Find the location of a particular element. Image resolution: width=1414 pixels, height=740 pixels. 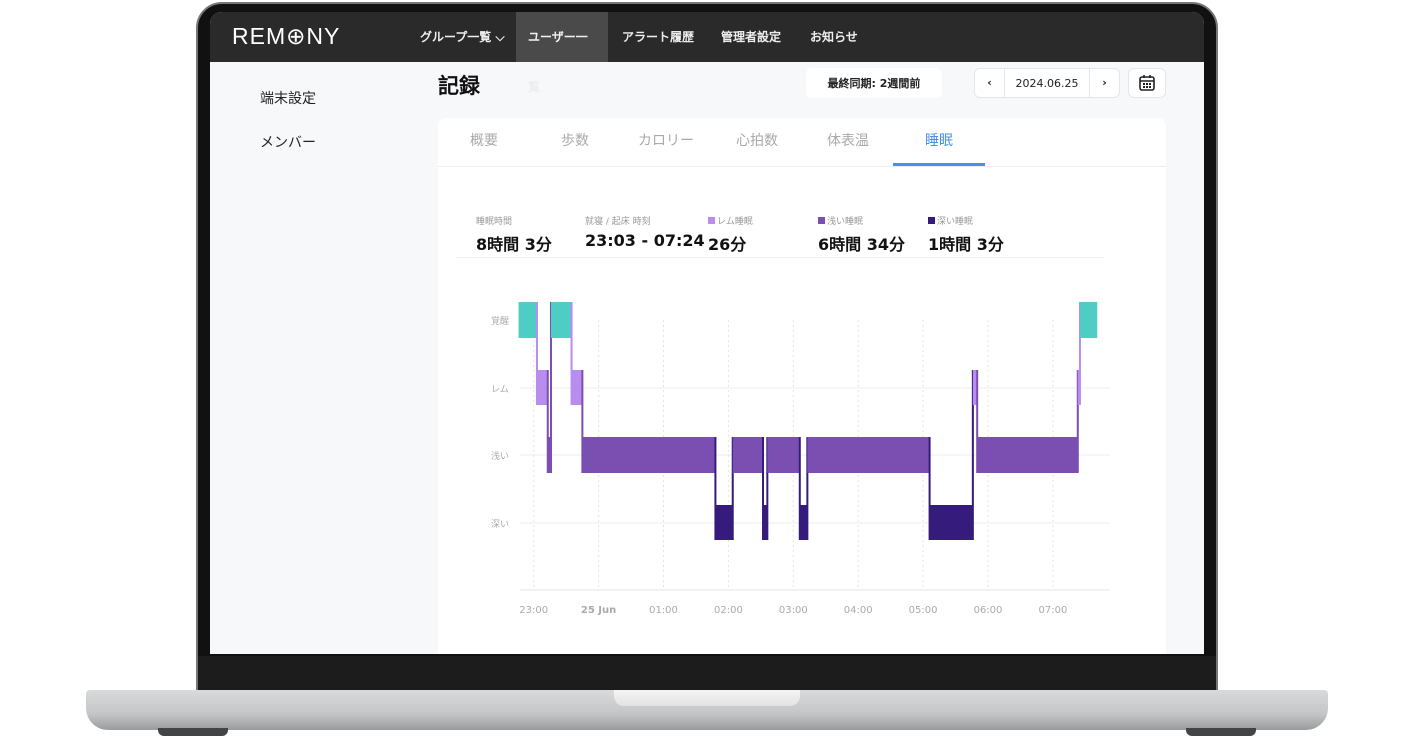

calendar-icon is located at coordinates (1147, 83).